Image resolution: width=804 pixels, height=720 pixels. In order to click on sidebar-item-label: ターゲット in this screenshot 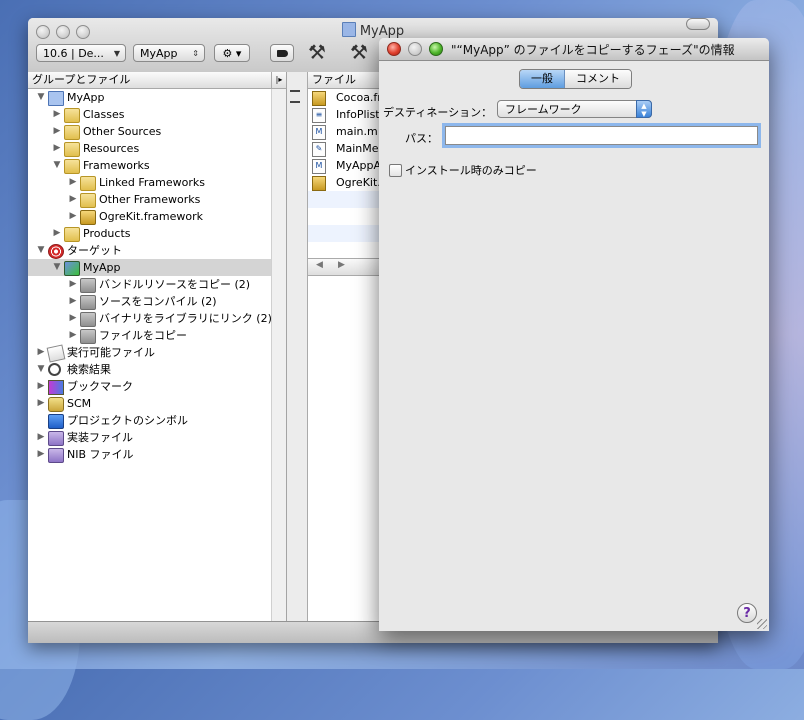, I will do `click(94, 250)`.